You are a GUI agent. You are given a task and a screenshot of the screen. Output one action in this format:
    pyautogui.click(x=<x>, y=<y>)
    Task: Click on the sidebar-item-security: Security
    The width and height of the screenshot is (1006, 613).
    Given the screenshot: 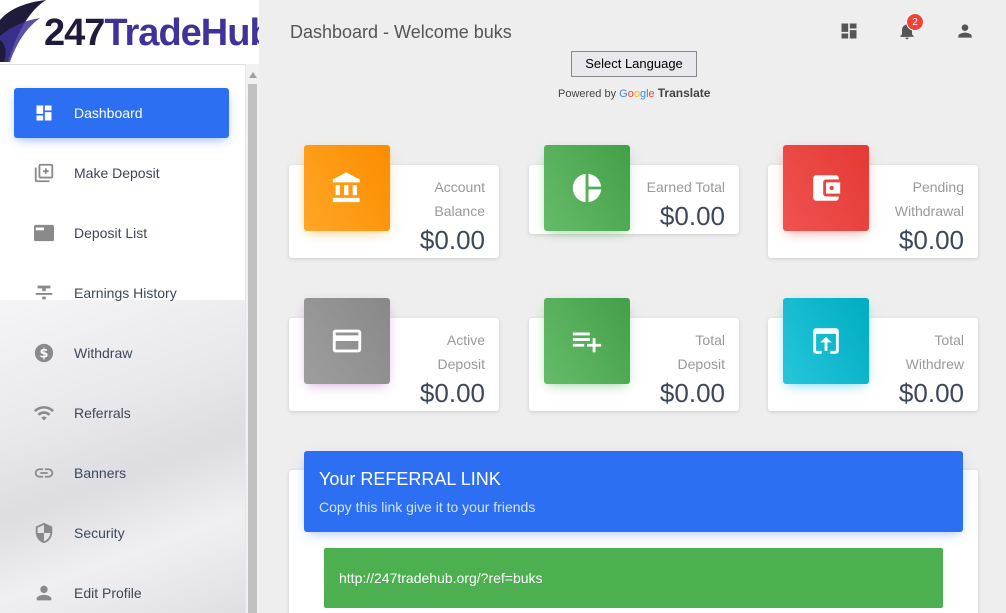 What is the action you would take?
    pyautogui.click(x=121, y=533)
    